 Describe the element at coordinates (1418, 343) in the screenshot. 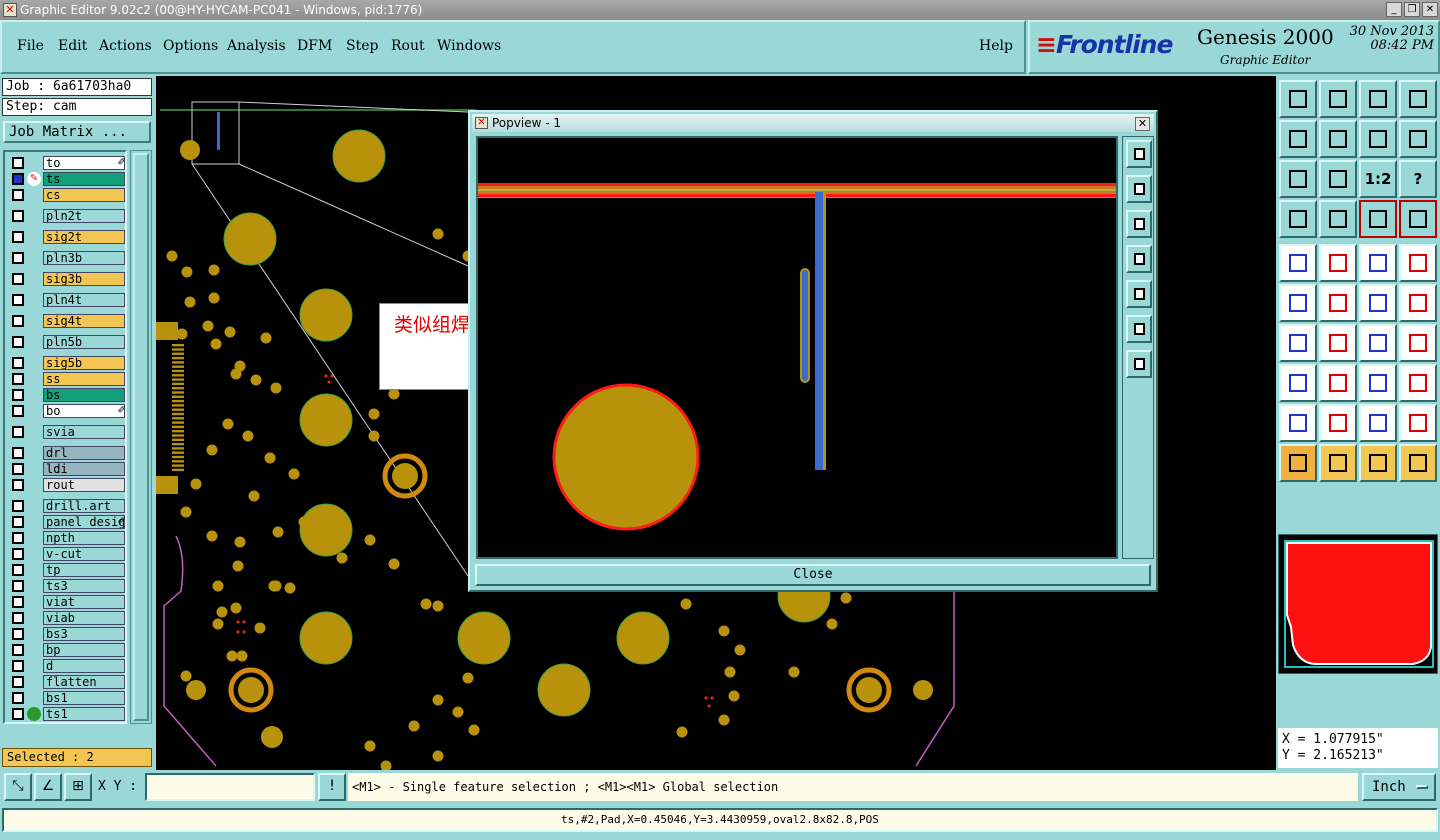

I see `fill-button` at that location.